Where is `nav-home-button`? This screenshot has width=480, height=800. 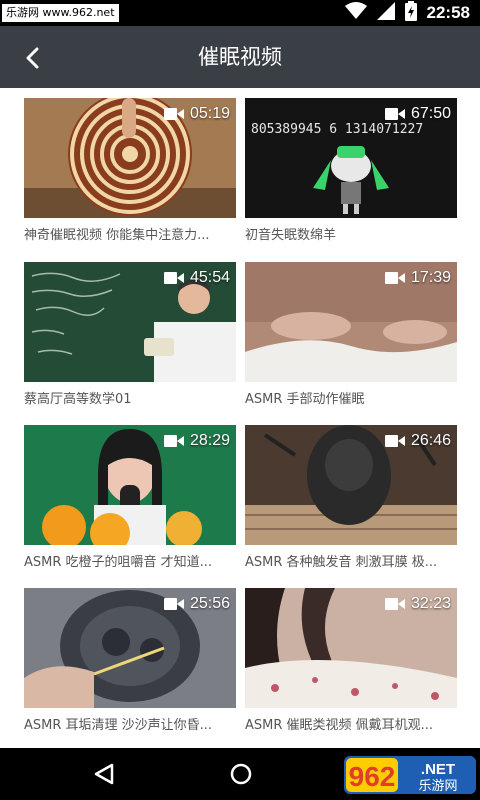 nav-home-button is located at coordinates (241, 776).